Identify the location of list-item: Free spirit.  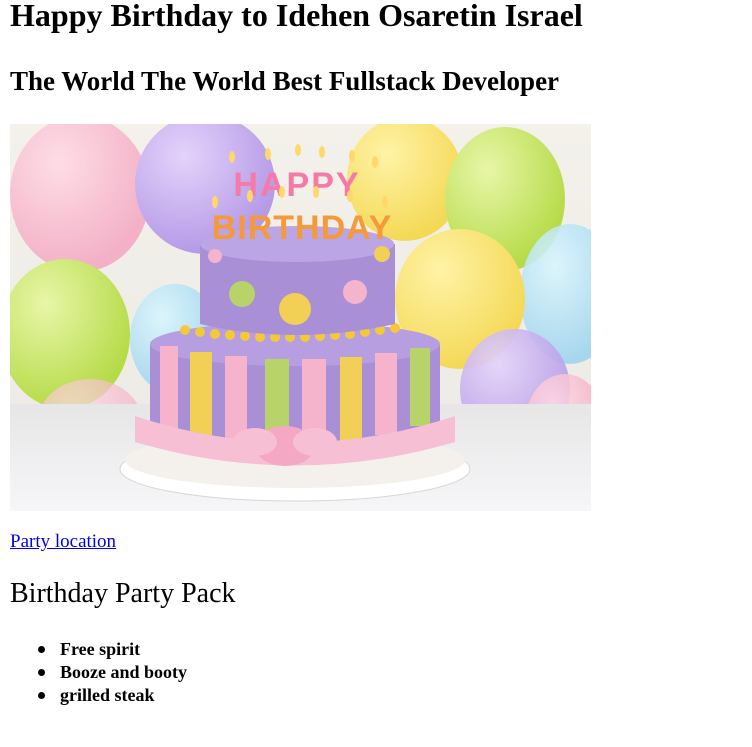
(112, 649).